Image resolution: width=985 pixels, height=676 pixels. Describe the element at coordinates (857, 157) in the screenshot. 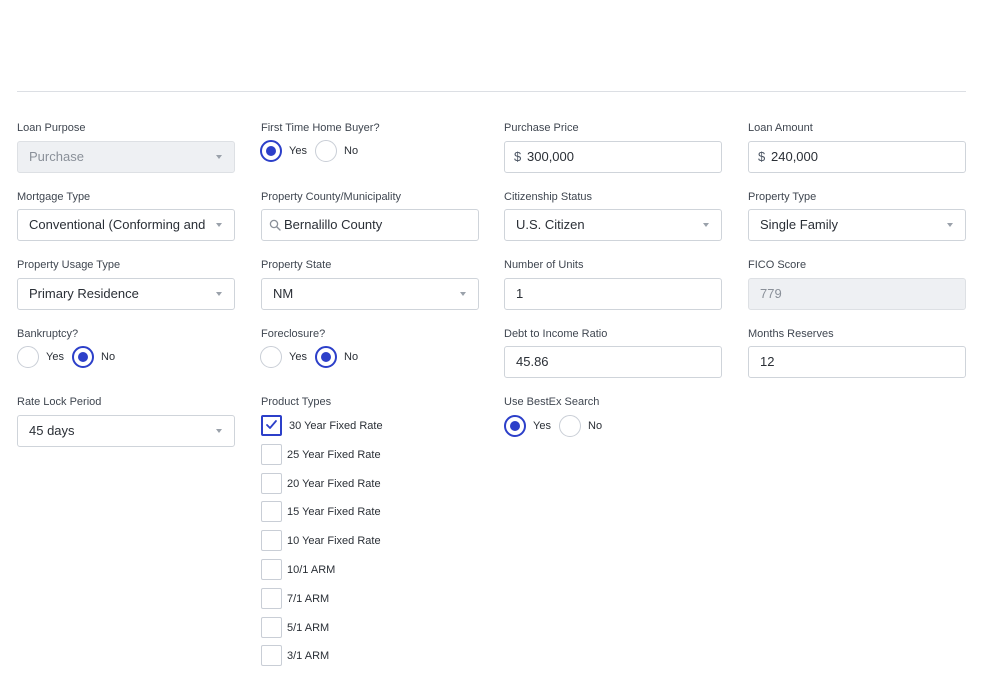

I see `loan-amount-input: $ 240,000` at that location.